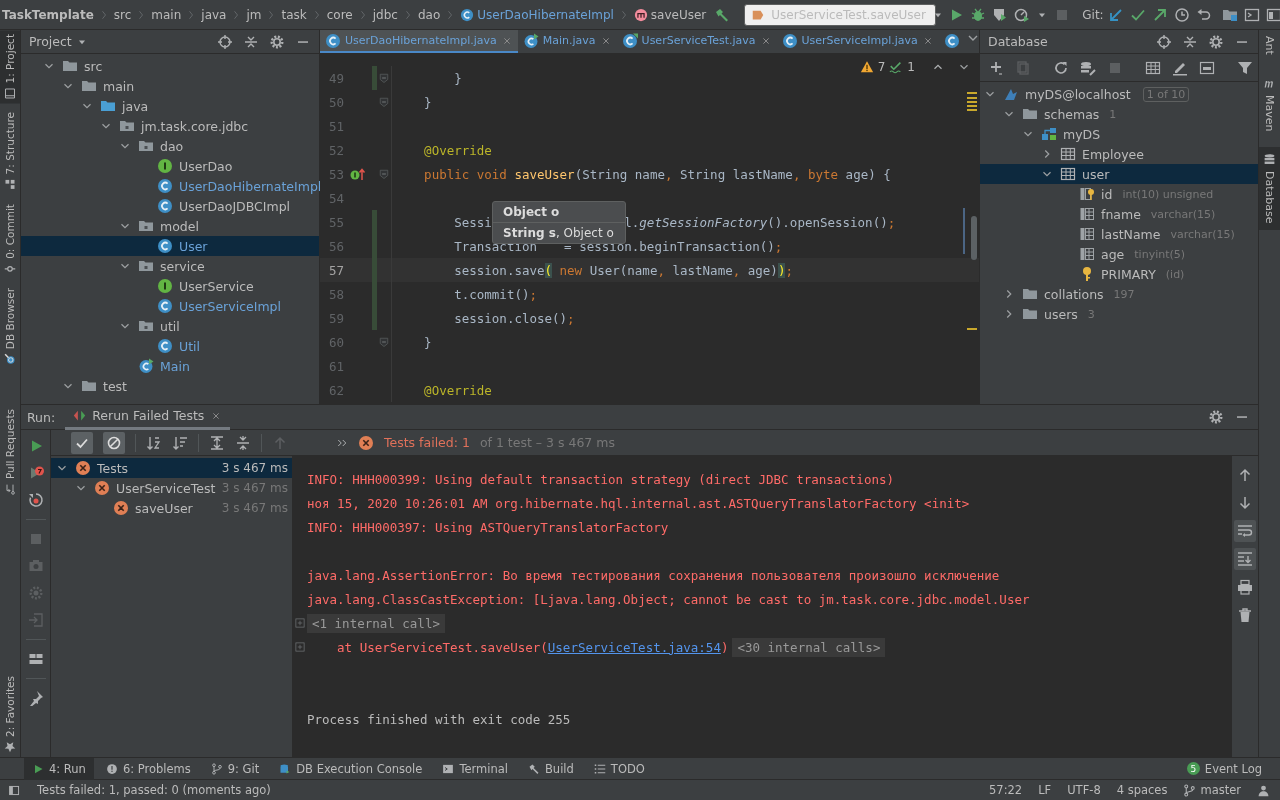 The width and height of the screenshot is (1280, 800). I want to click on tool-window-button: DB Execution Console, so click(351, 768).